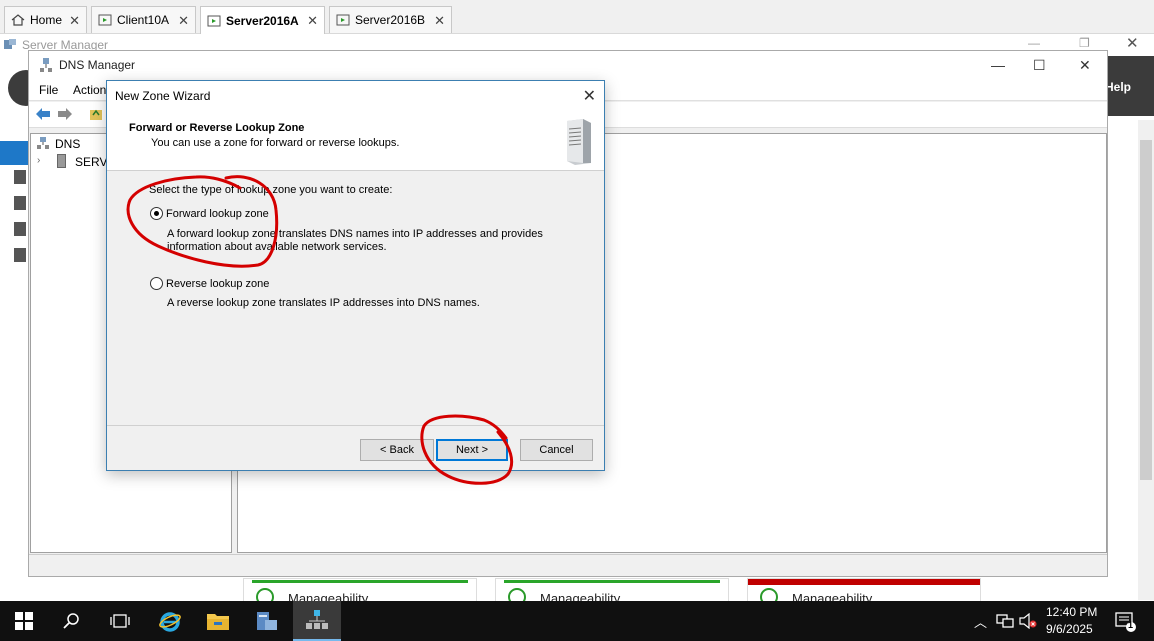 The width and height of the screenshot is (1154, 641). Describe the element at coordinates (18, 20) in the screenshot. I see `home-icon` at that location.